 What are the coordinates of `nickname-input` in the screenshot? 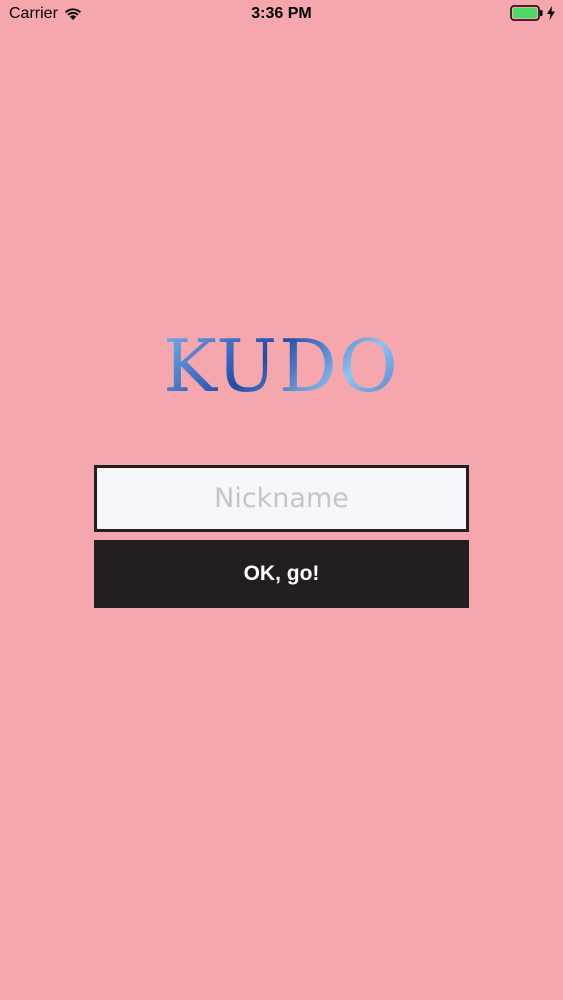 It's located at (281, 498).